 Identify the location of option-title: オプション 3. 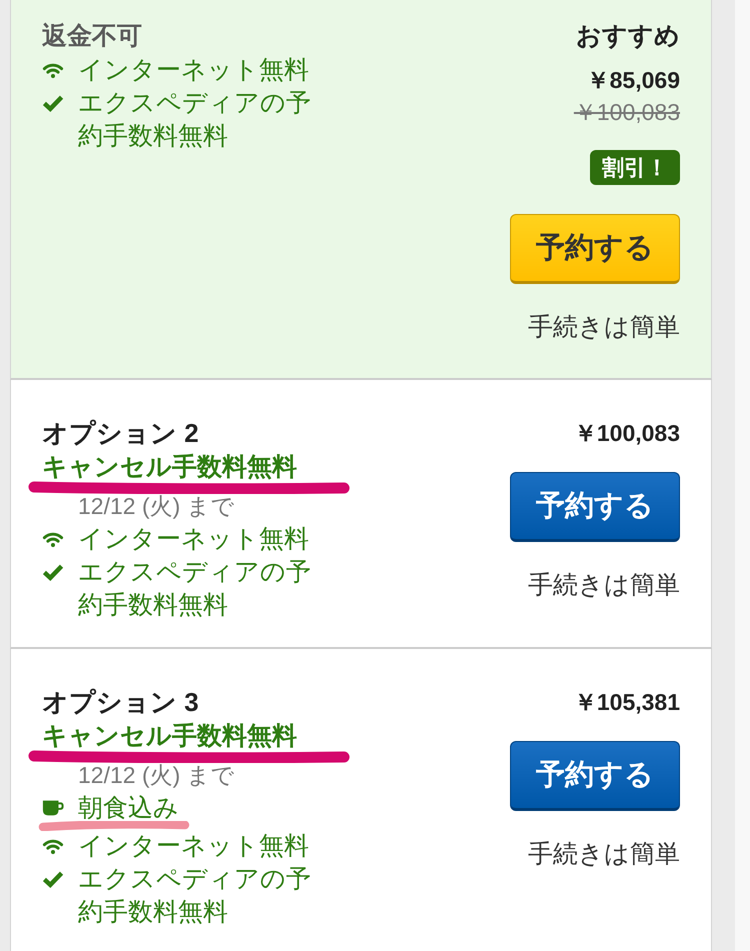
(120, 702).